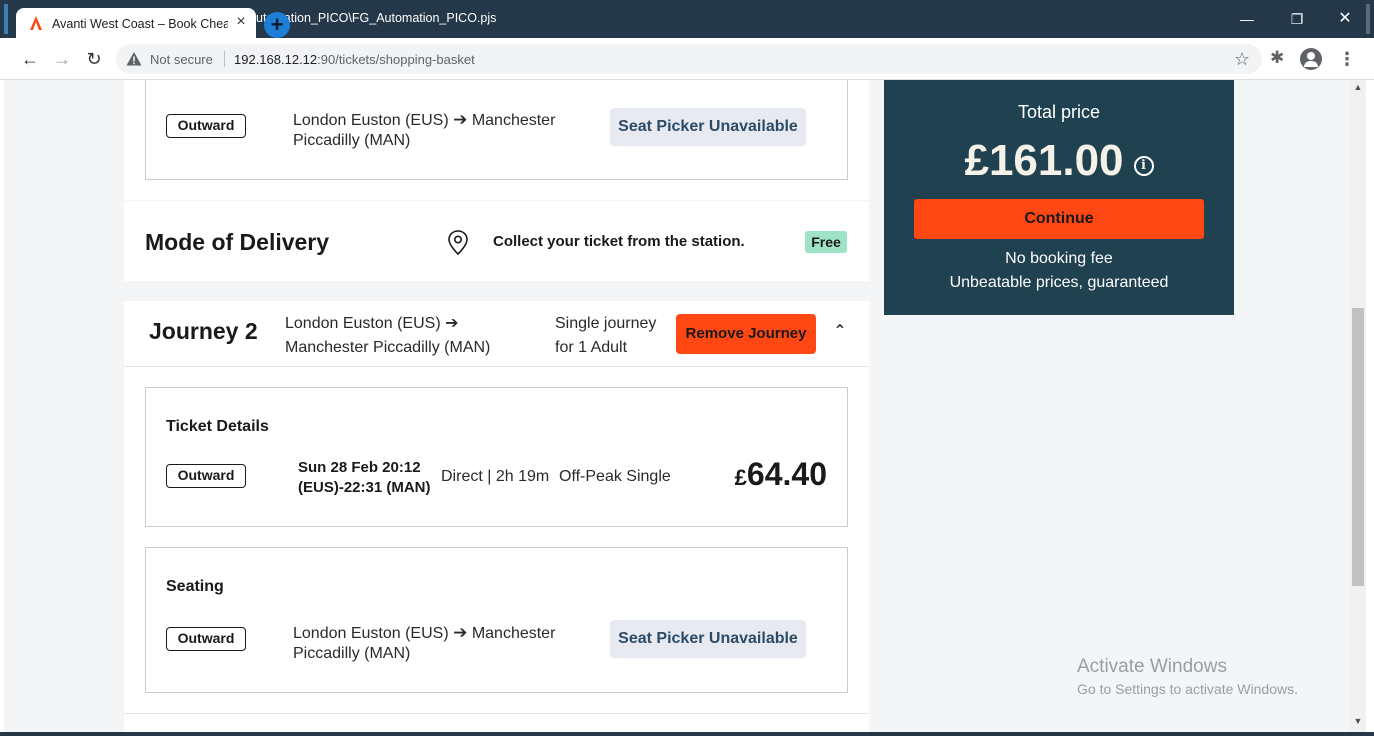 The width and height of the screenshot is (1374, 736). I want to click on total-amount-value: £161.00, so click(1044, 160).